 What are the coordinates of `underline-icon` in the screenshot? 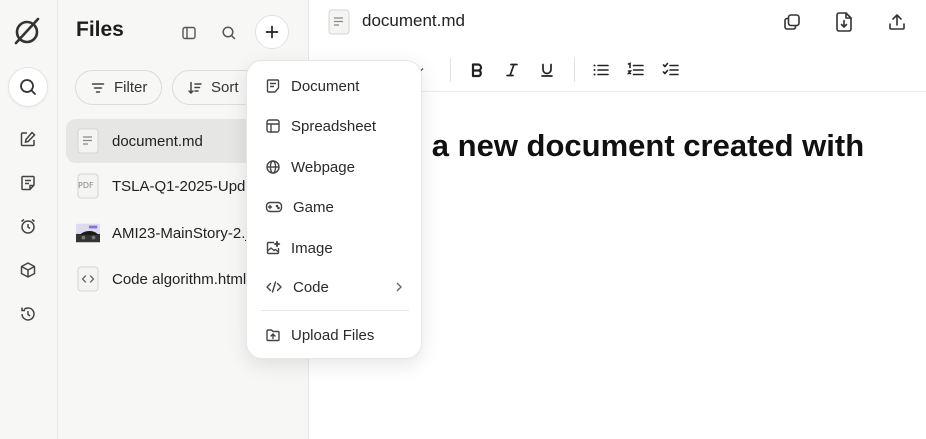 It's located at (547, 70).